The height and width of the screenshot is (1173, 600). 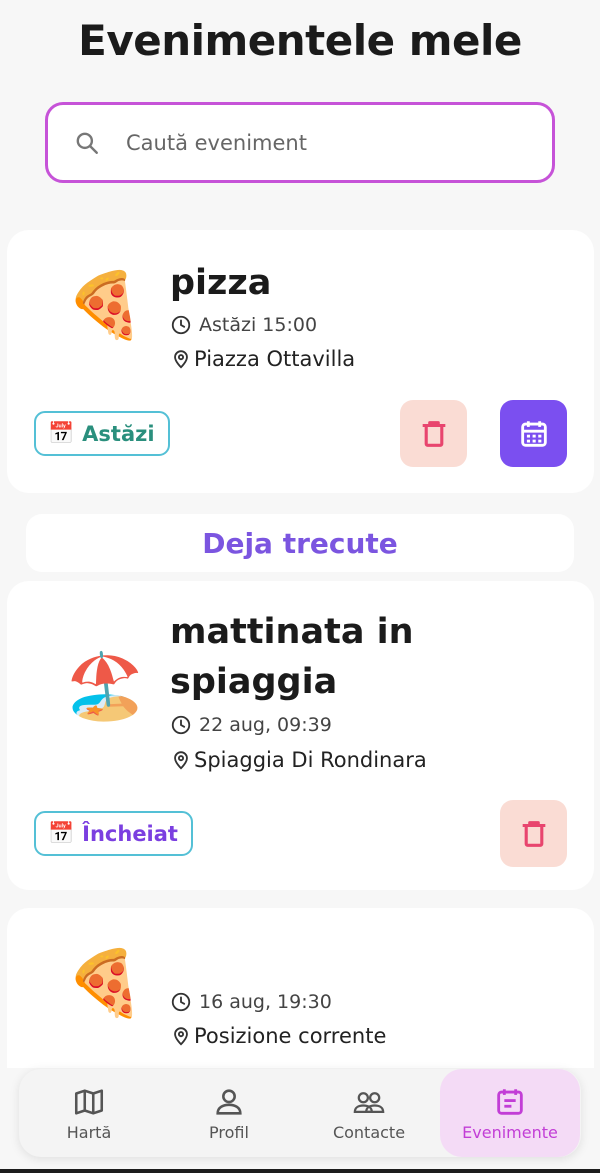 What do you see at coordinates (369, 1132) in the screenshot?
I see `nav-label: Contacte` at bounding box center [369, 1132].